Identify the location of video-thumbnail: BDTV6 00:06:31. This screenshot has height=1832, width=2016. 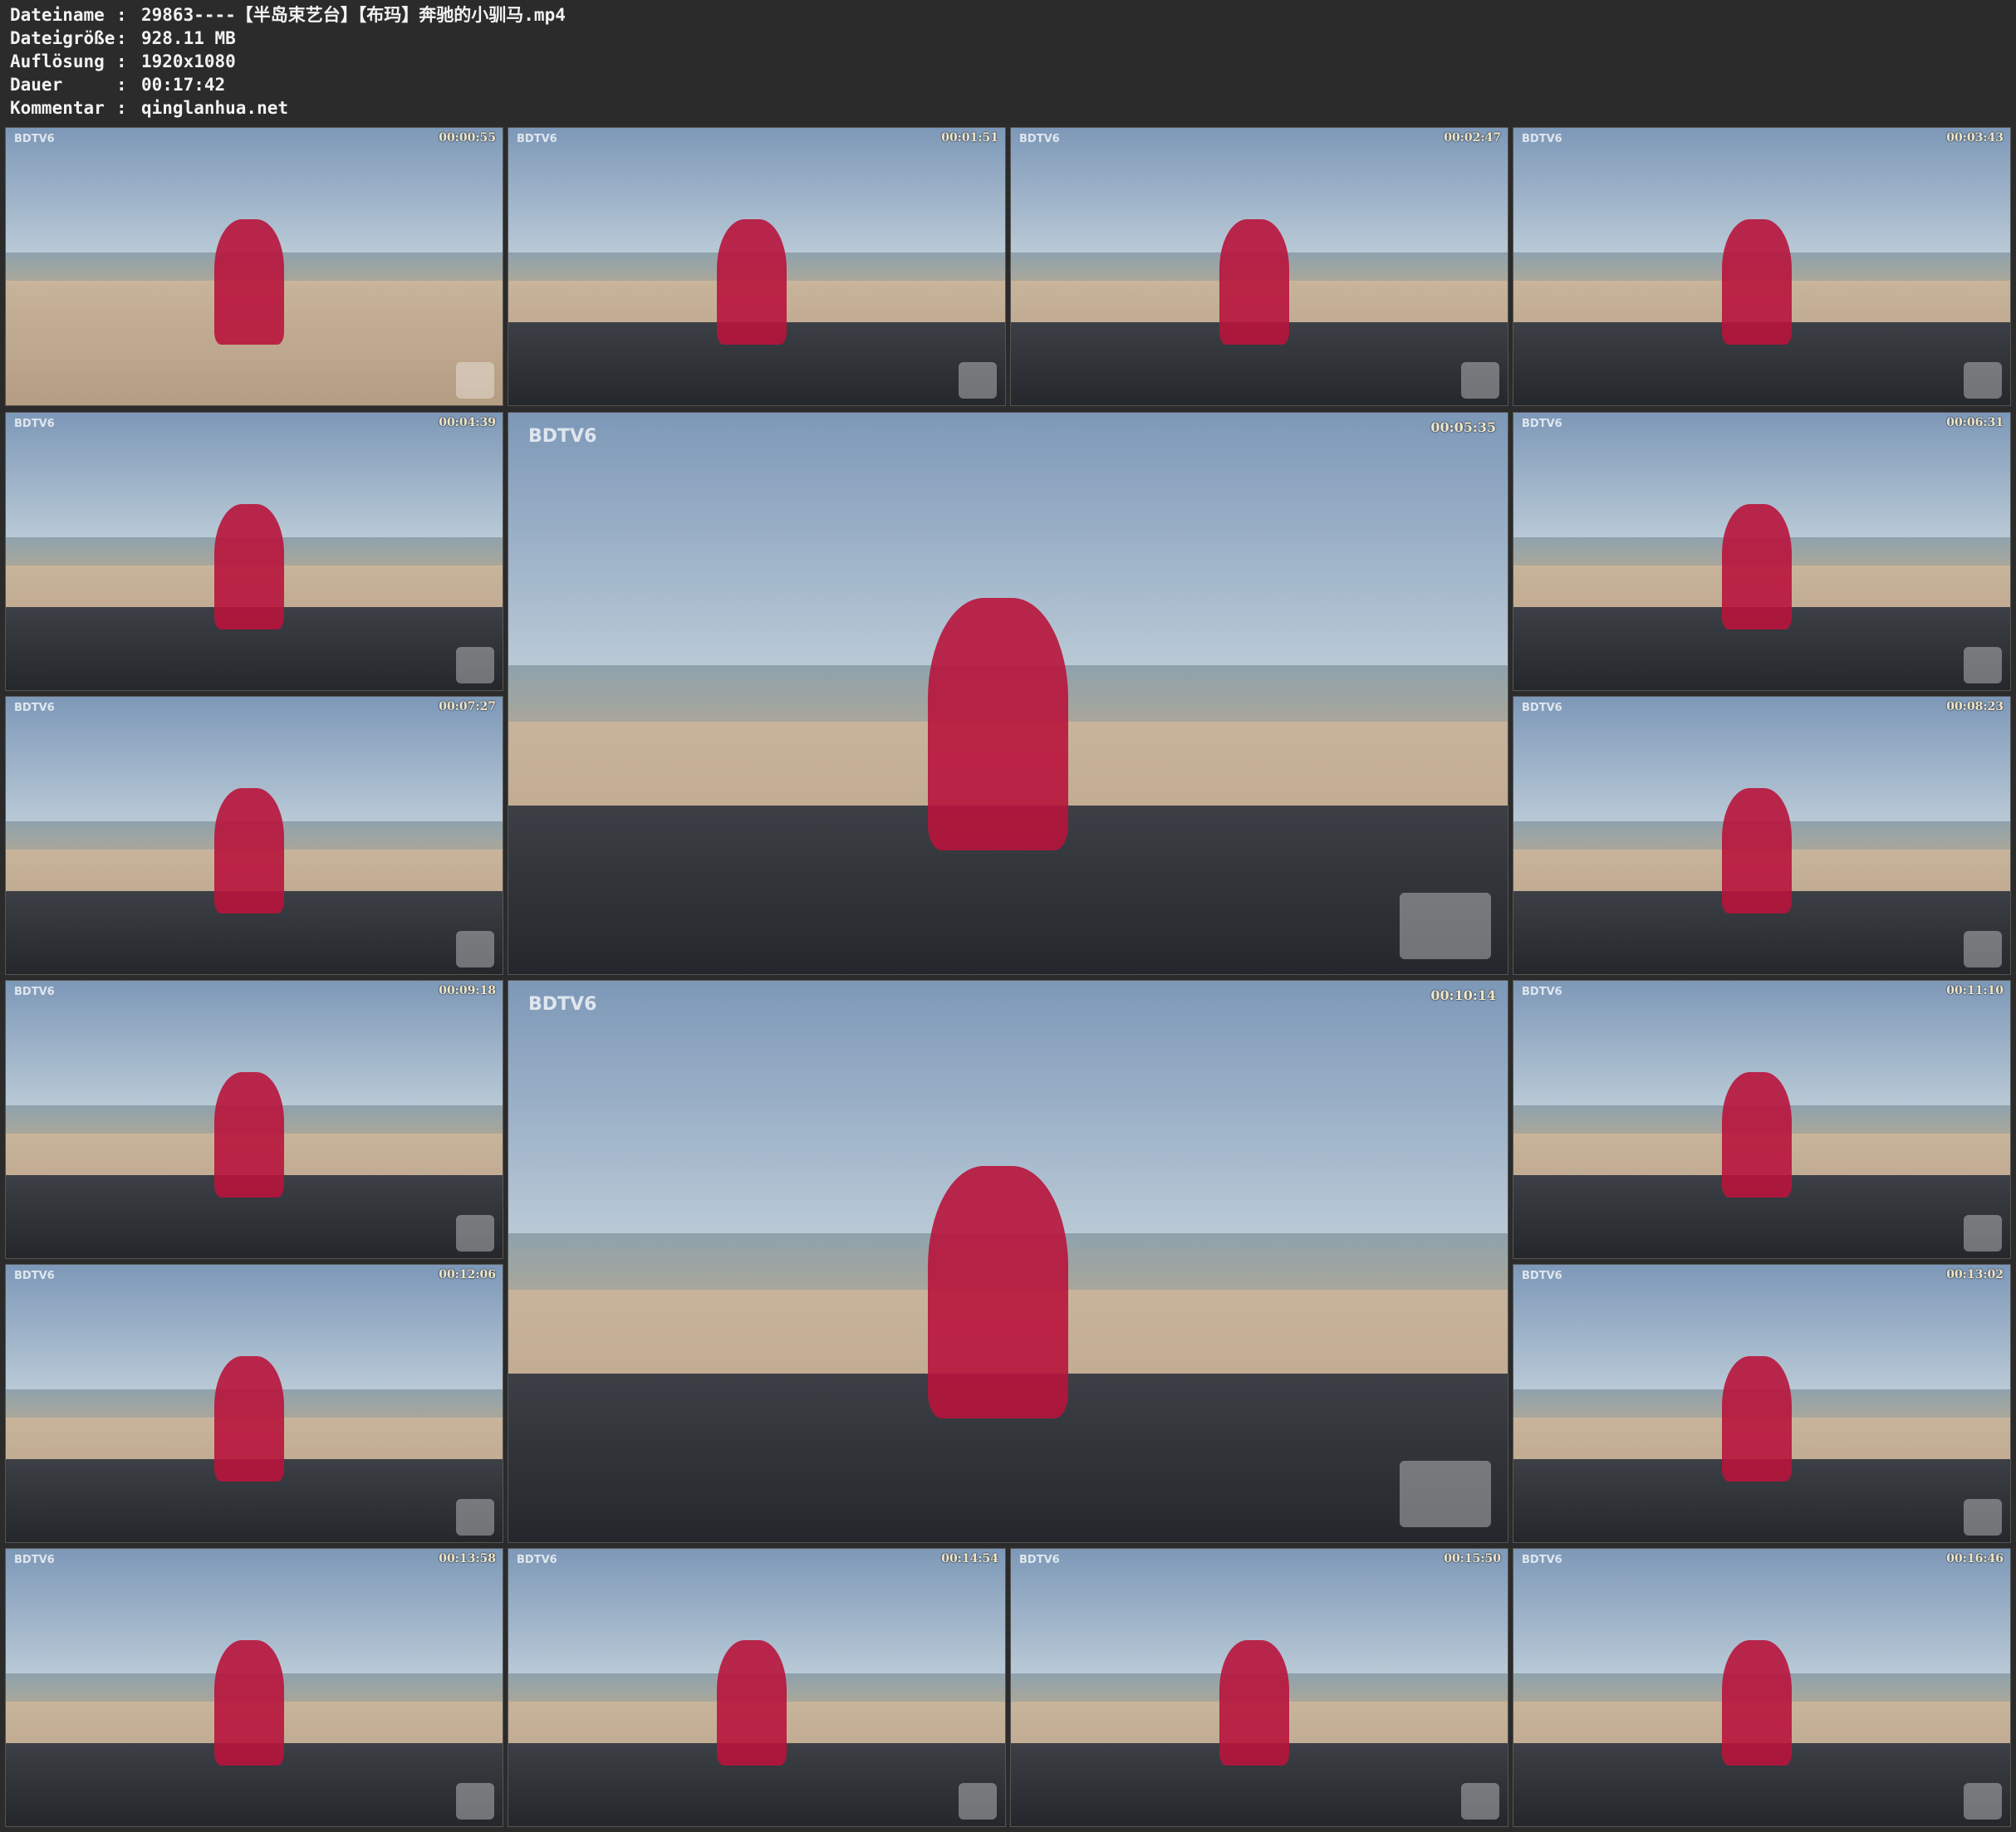
(1762, 551).